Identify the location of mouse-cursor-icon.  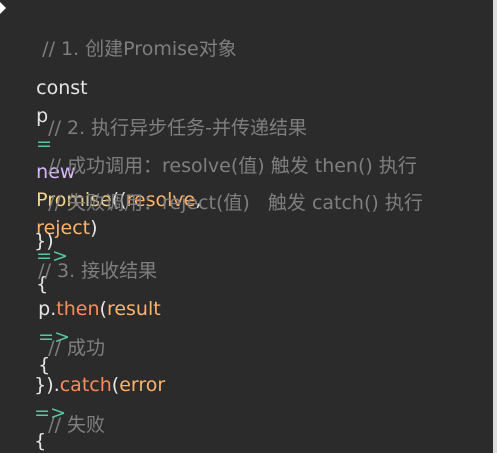
(3, 8).